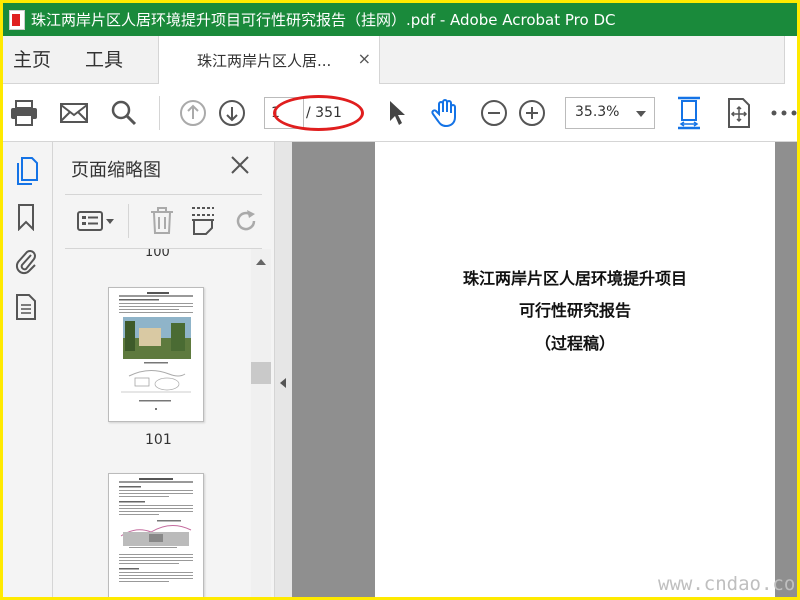  I want to click on insert-page-icon, so click(203, 221).